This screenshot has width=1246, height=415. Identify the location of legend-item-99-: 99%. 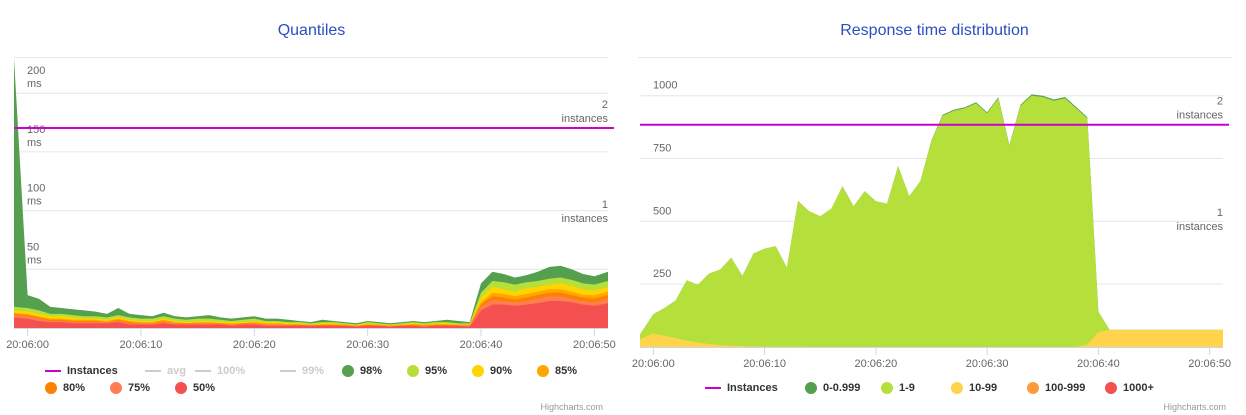
(302, 371).